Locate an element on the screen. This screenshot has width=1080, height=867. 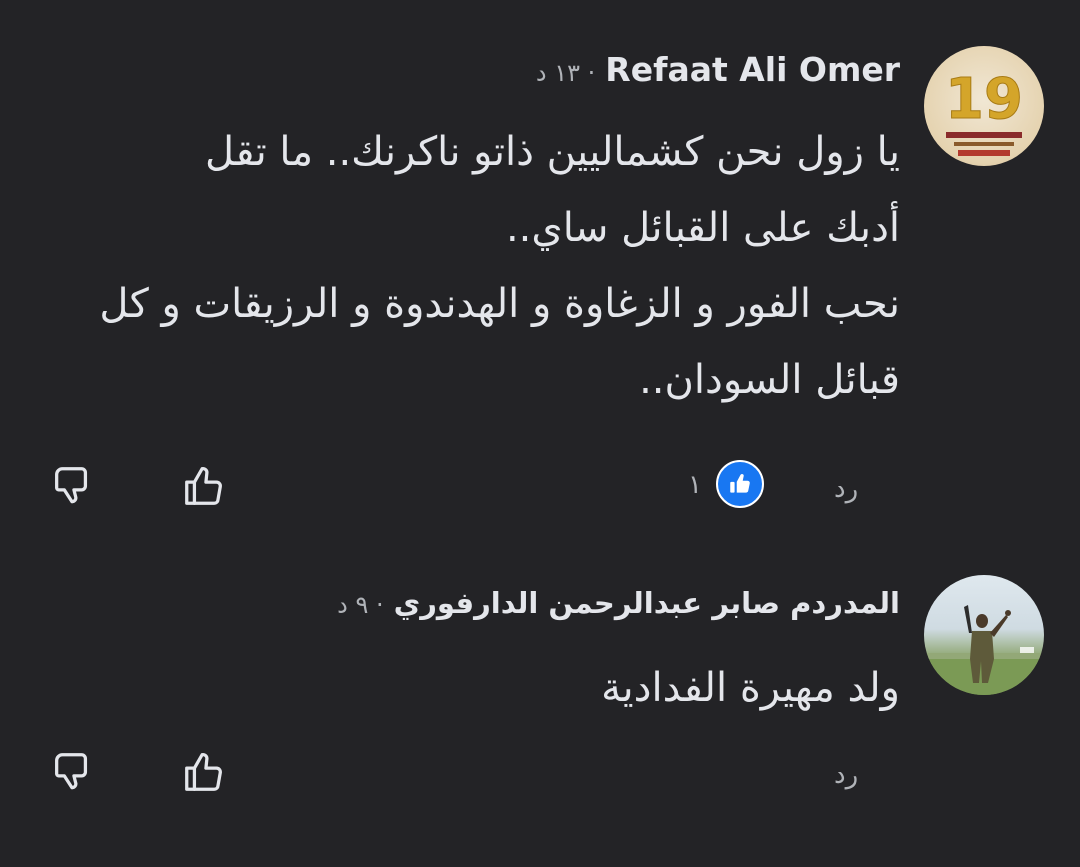
like-reaction-icon is located at coordinates (740, 483).